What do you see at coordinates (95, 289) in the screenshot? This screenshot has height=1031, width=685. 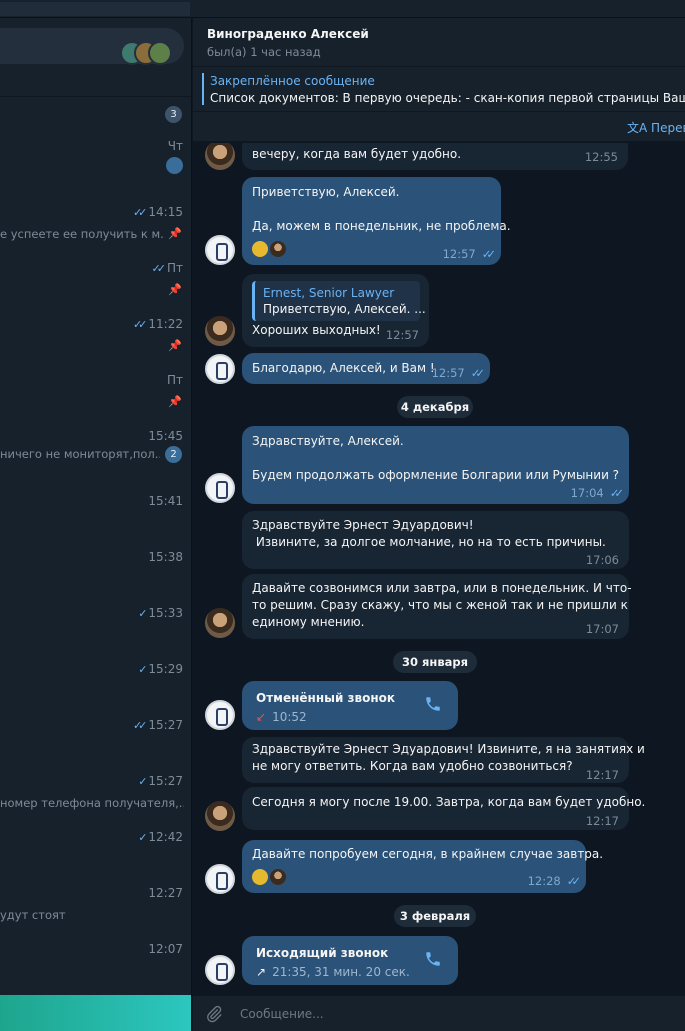 I see `chat-list-item: ✓✓ Пт 📌` at bounding box center [95, 289].